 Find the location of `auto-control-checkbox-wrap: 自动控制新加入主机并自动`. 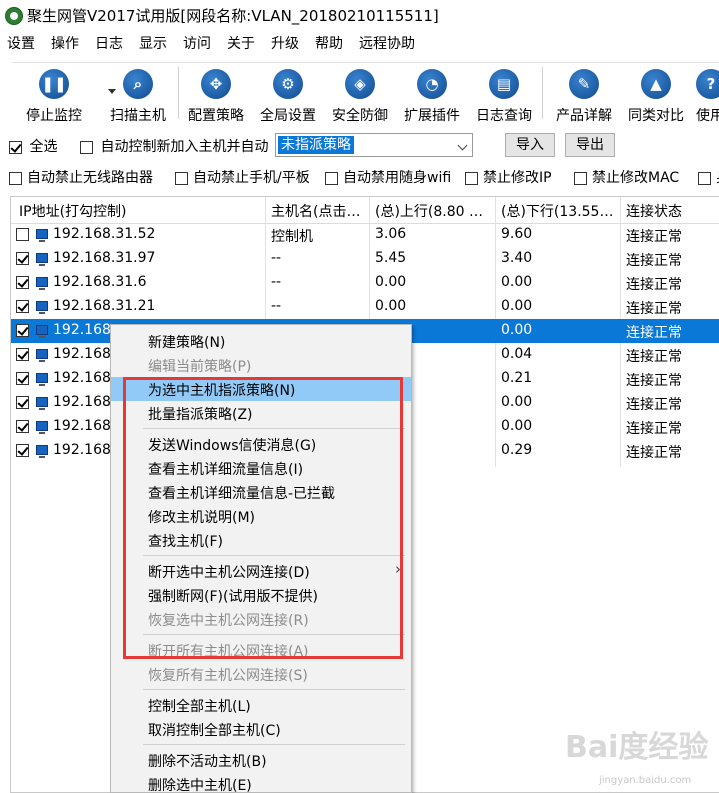

auto-control-checkbox-wrap: 自动控制新加入主机并自动 is located at coordinates (174, 146).